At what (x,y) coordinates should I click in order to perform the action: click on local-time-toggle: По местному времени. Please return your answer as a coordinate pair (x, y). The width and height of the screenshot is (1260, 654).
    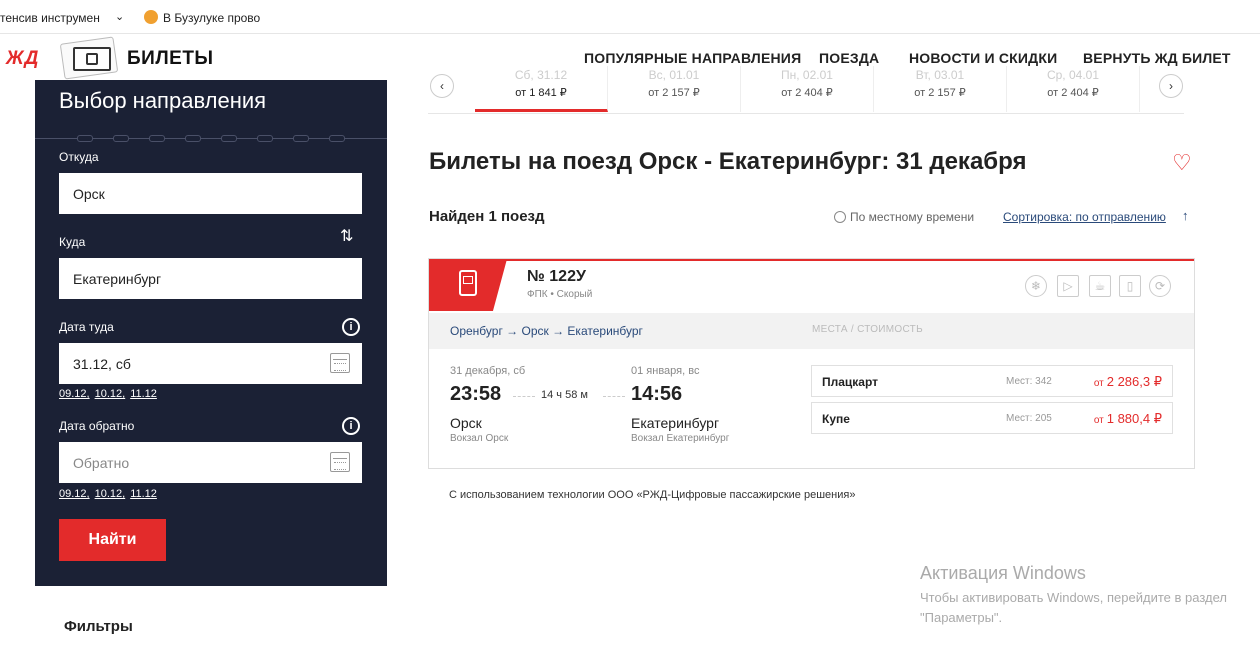
    Looking at the image, I should click on (904, 217).